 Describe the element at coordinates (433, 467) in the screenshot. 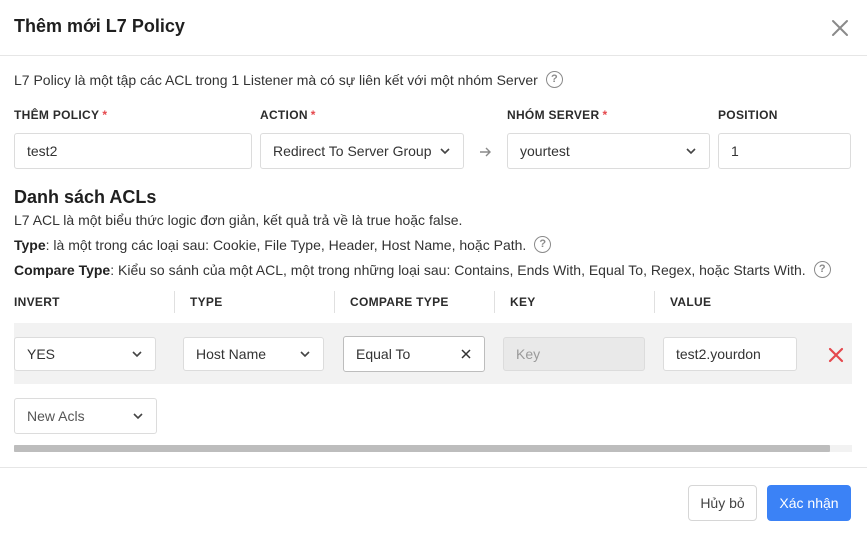

I see `footer-divider` at that location.